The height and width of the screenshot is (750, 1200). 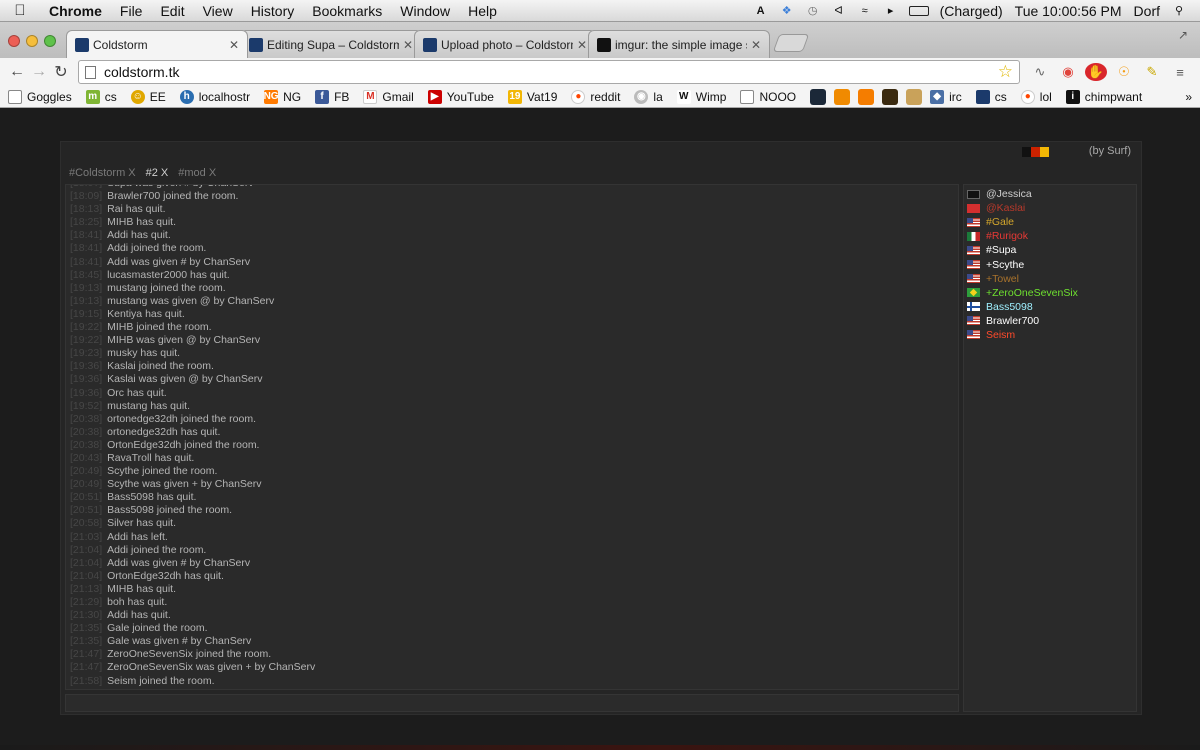 I want to click on user-entry: Seism, so click(x=1050, y=335).